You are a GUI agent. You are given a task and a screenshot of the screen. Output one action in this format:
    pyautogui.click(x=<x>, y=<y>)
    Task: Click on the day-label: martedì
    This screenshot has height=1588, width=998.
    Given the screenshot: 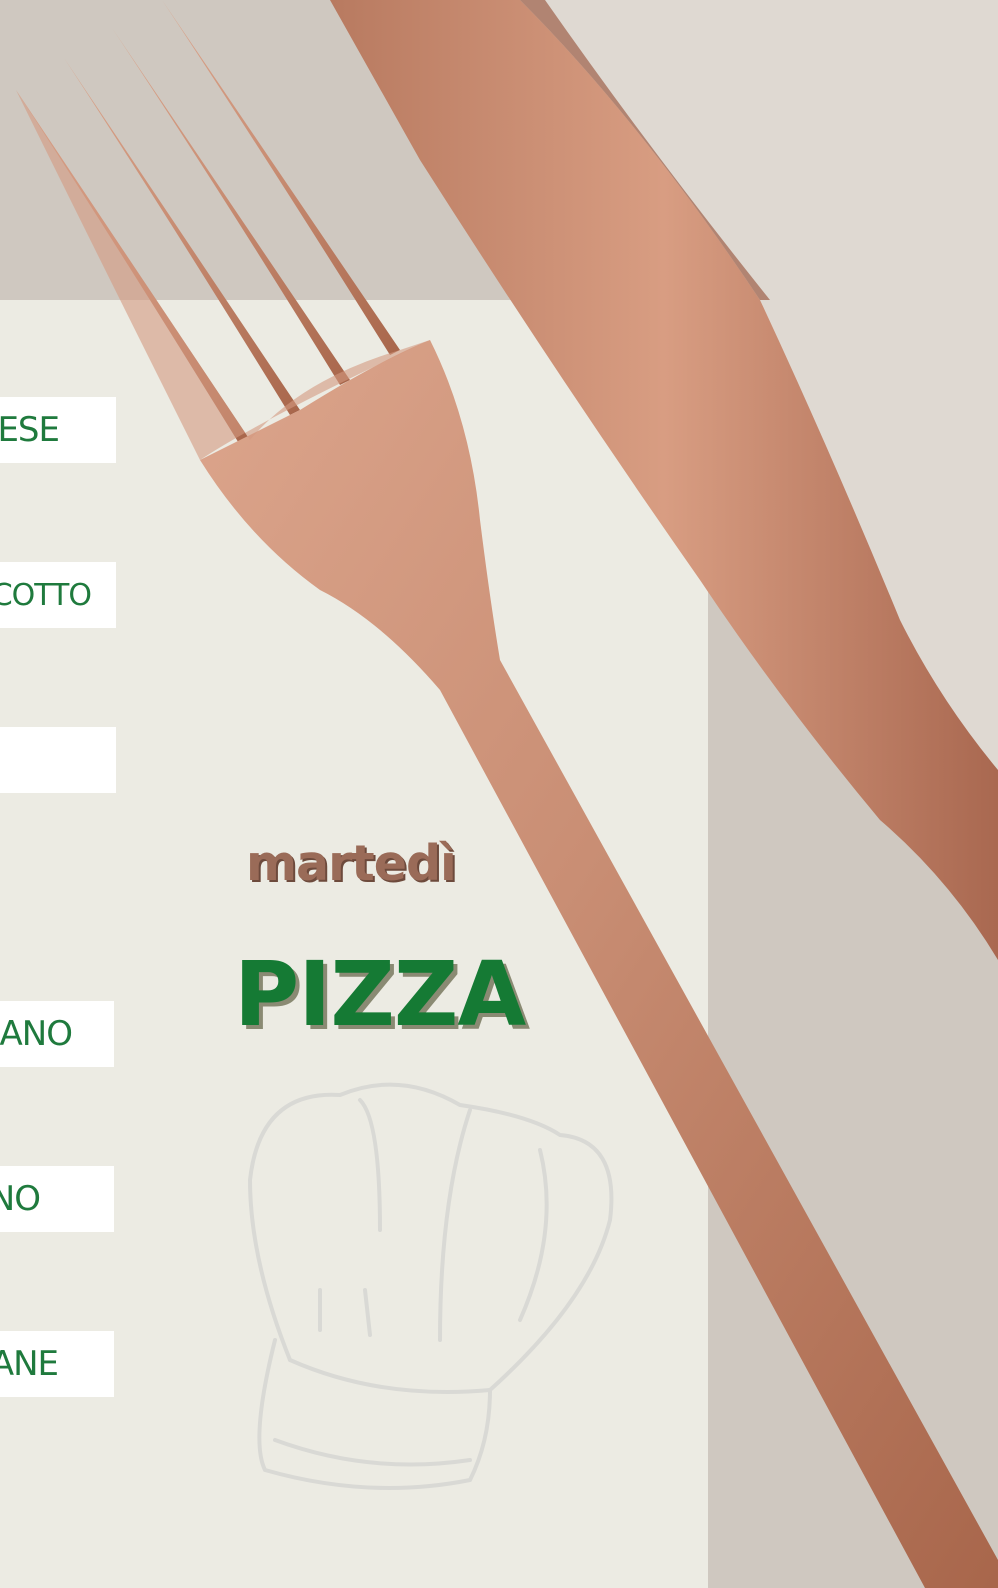 What is the action you would take?
    pyautogui.click(x=351, y=863)
    